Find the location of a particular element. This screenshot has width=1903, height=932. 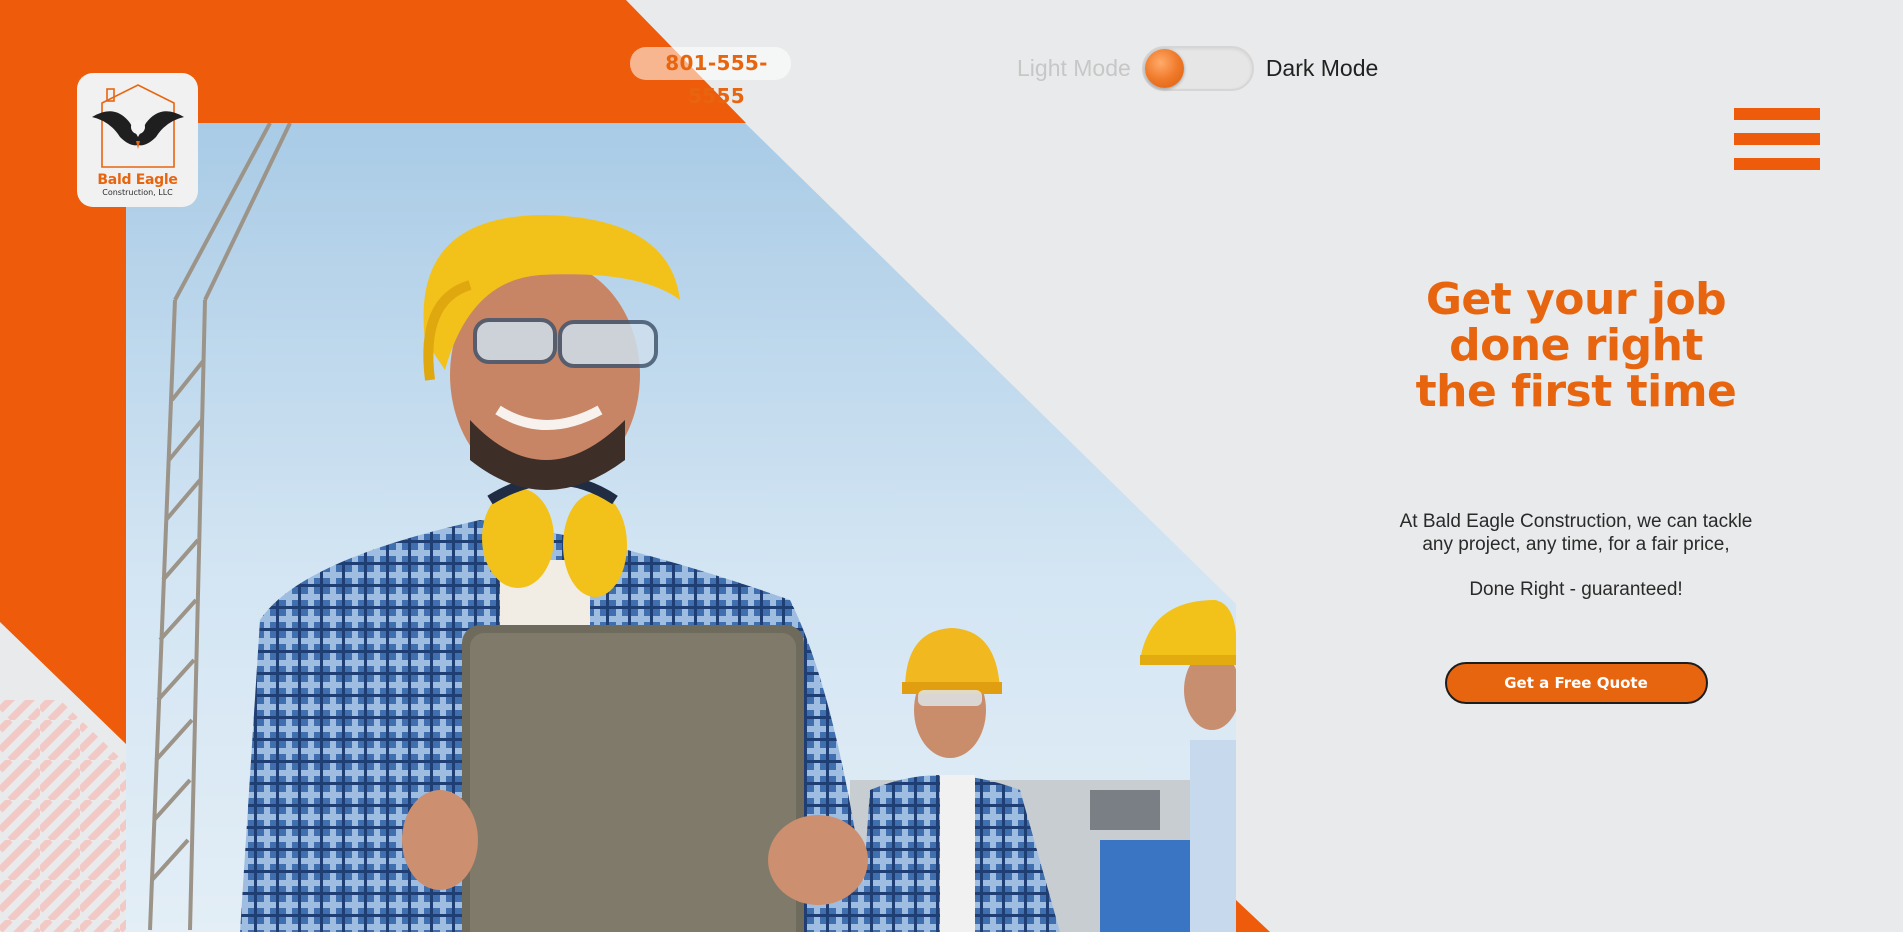

headline-line: the first time is located at coordinates (1576, 391).